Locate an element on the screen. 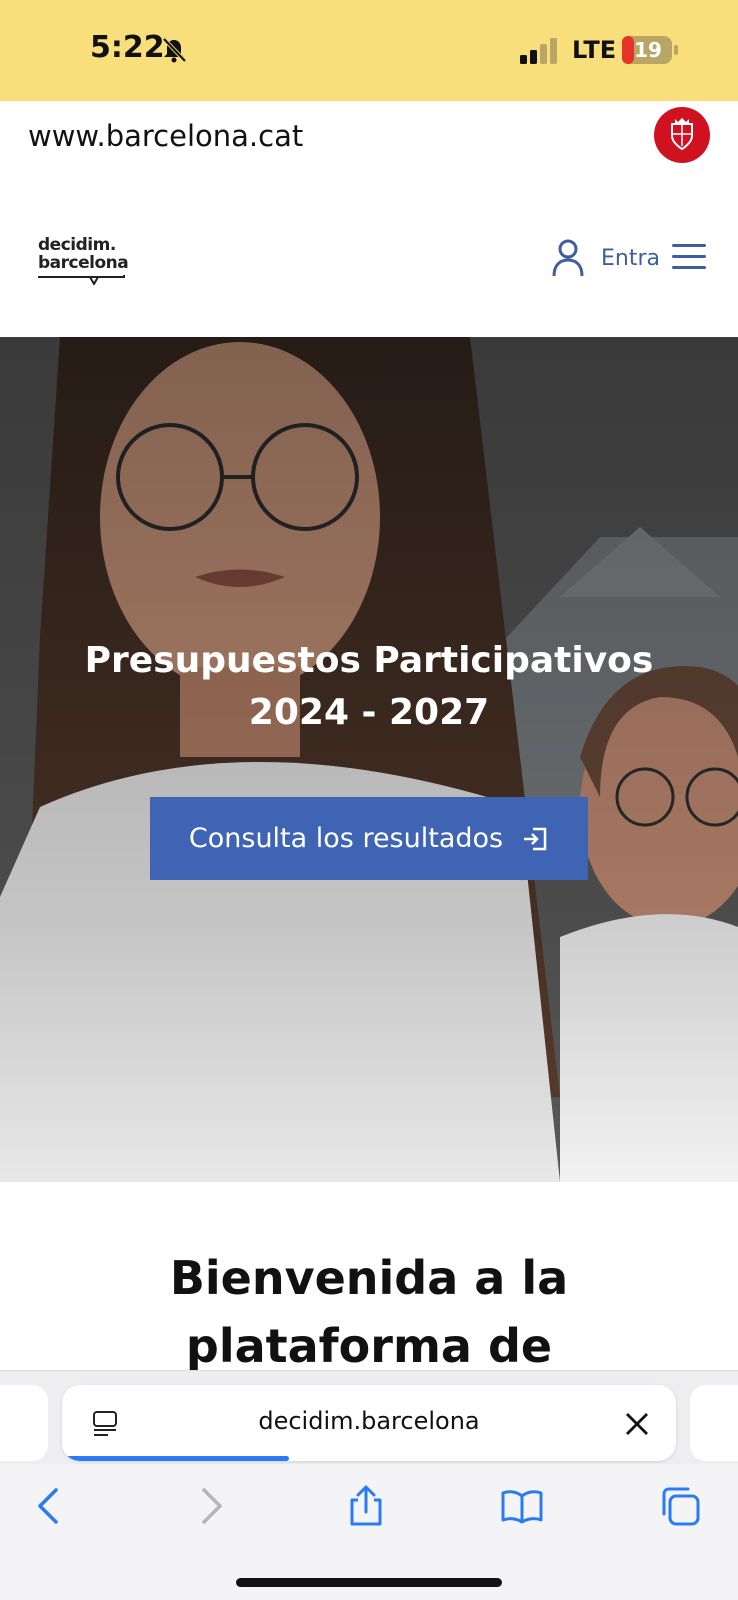  logo-line-2: barcelona is located at coordinates (83, 263).